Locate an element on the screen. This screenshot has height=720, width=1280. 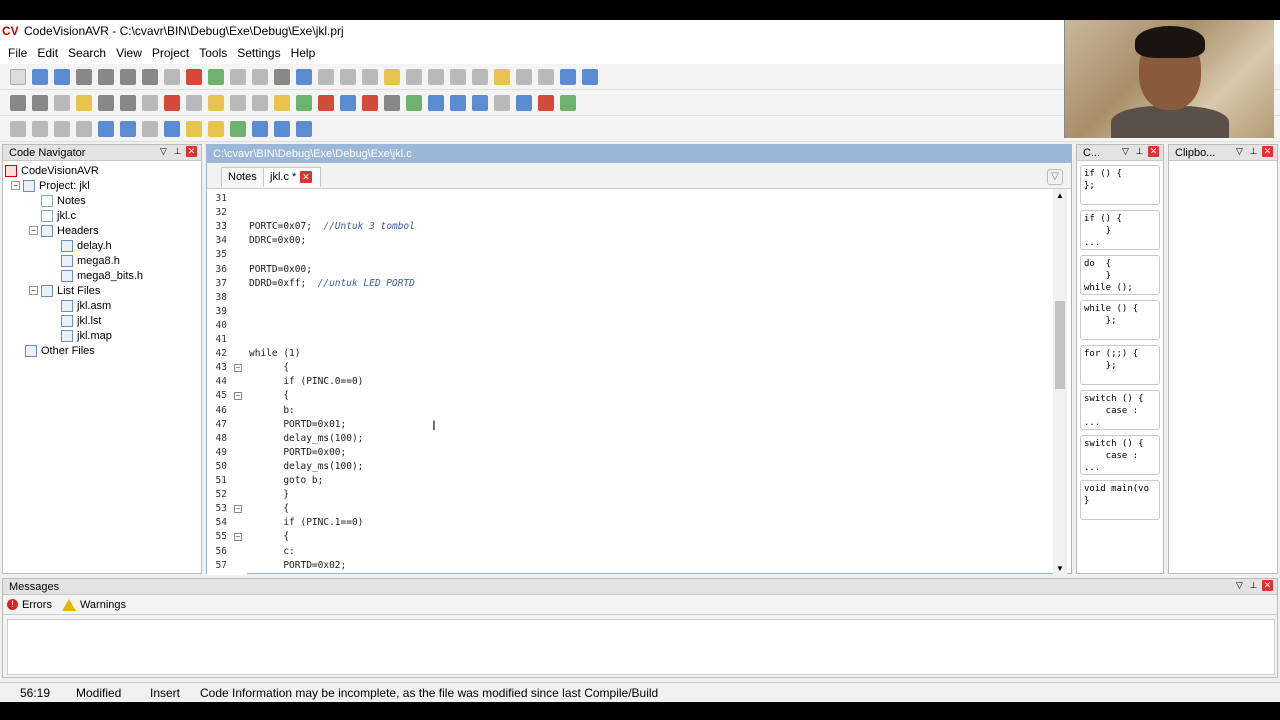
monitor-icon is located at coordinates (436, 102).